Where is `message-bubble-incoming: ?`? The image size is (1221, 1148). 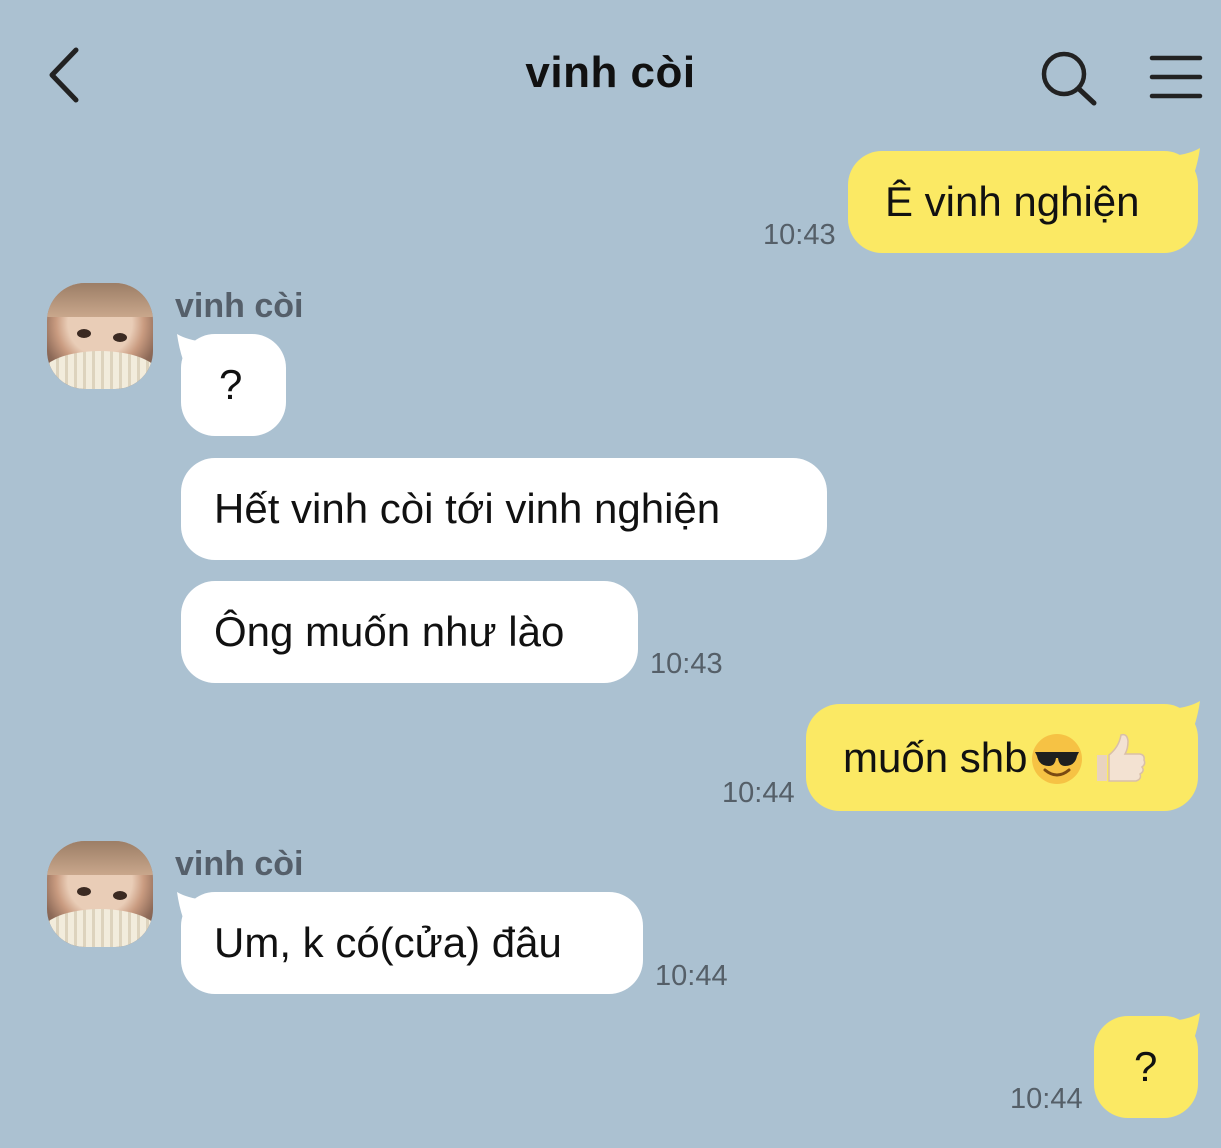 message-bubble-incoming: ? is located at coordinates (231, 385).